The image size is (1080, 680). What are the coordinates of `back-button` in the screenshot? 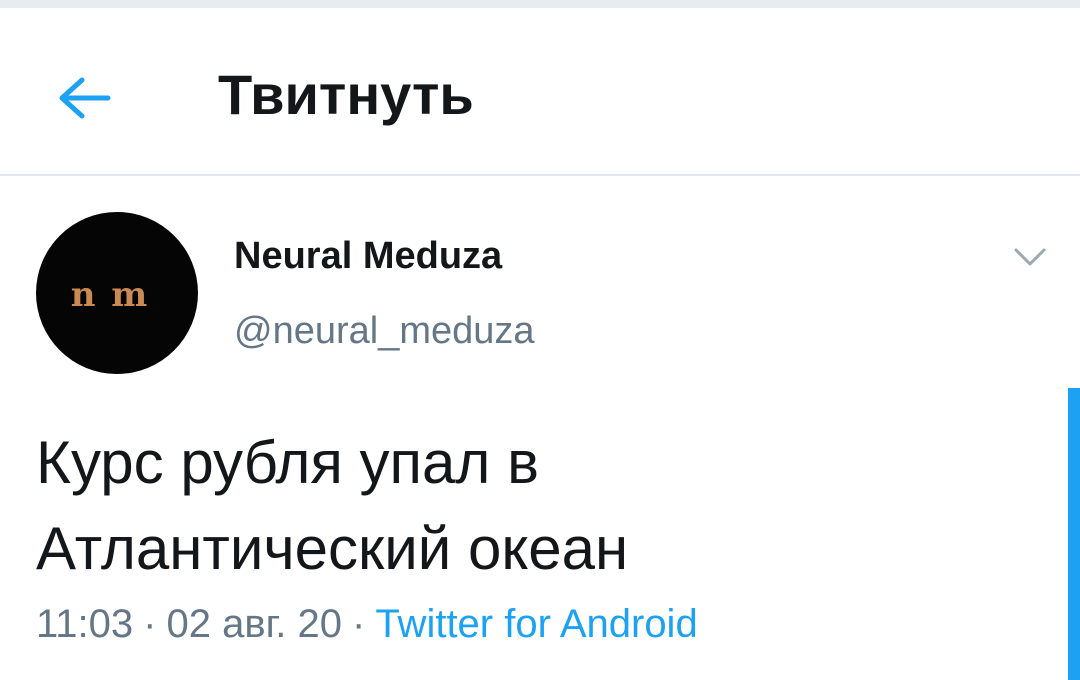 It's located at (84, 98).